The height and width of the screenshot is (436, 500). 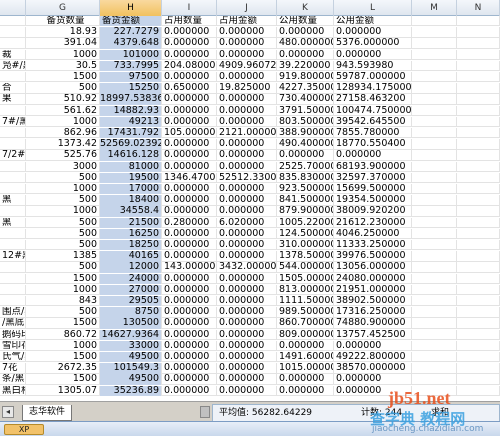 I want to click on cell-col-k: 1378.500000, so click(x=305, y=256).